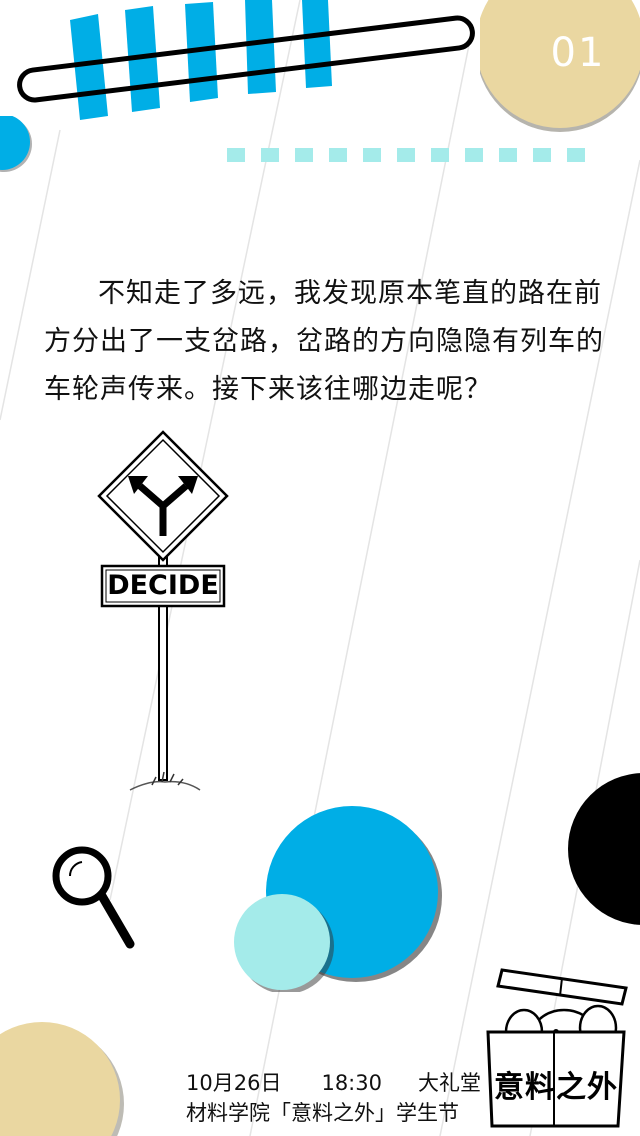  I want to click on cyan-dash-row, so click(406, 155).